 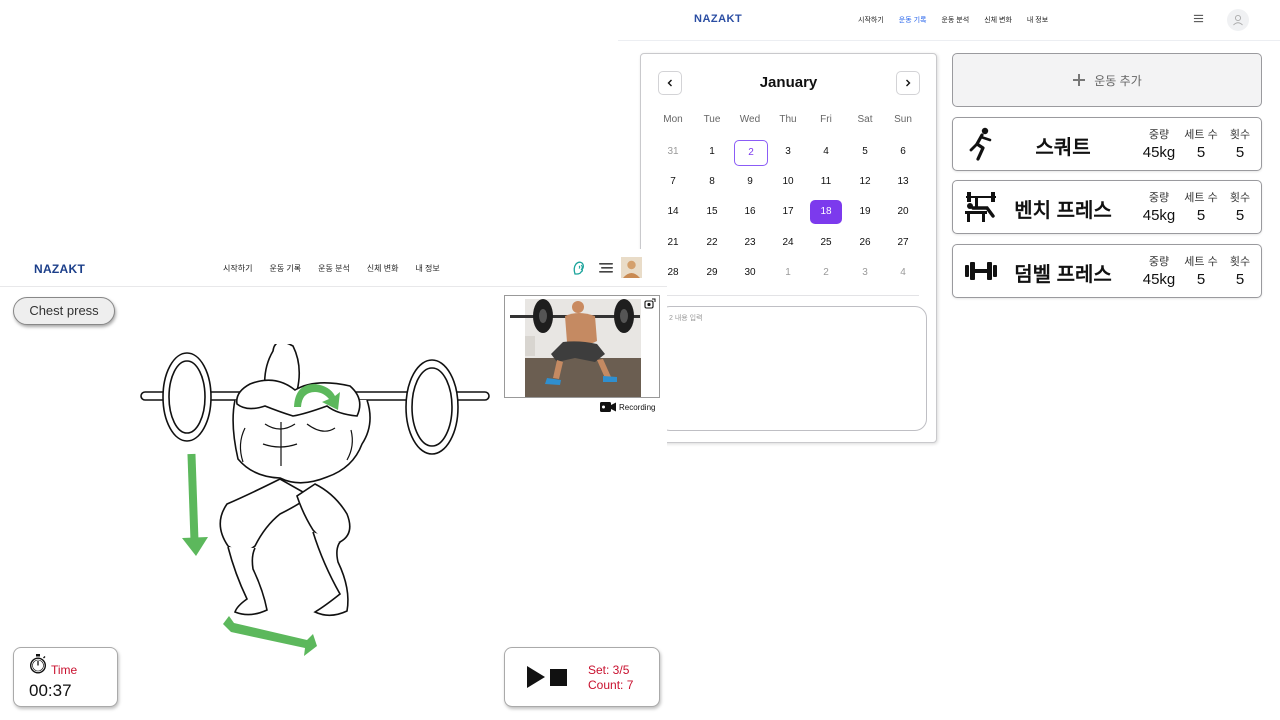 I want to click on camera-preview, so click(x=582, y=346).